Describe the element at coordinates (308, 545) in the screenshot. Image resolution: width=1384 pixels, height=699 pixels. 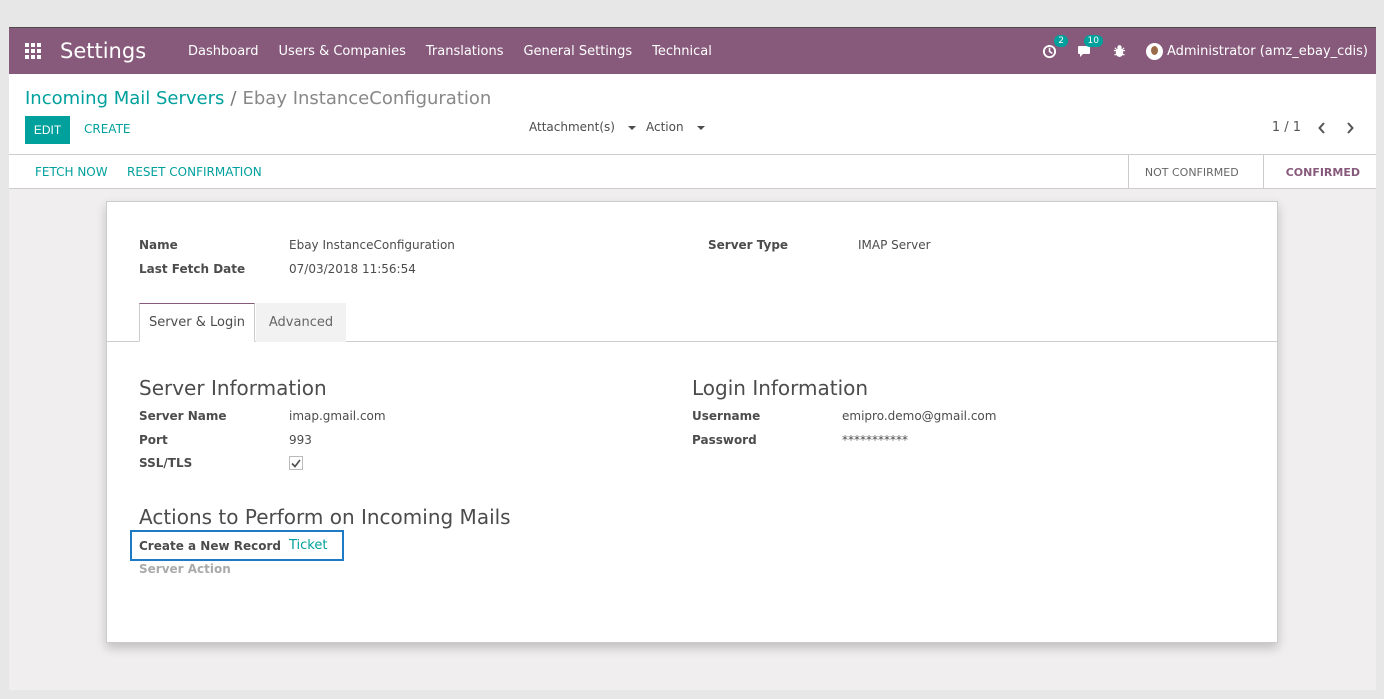
I see `create-new-record-value: Ticket` at that location.